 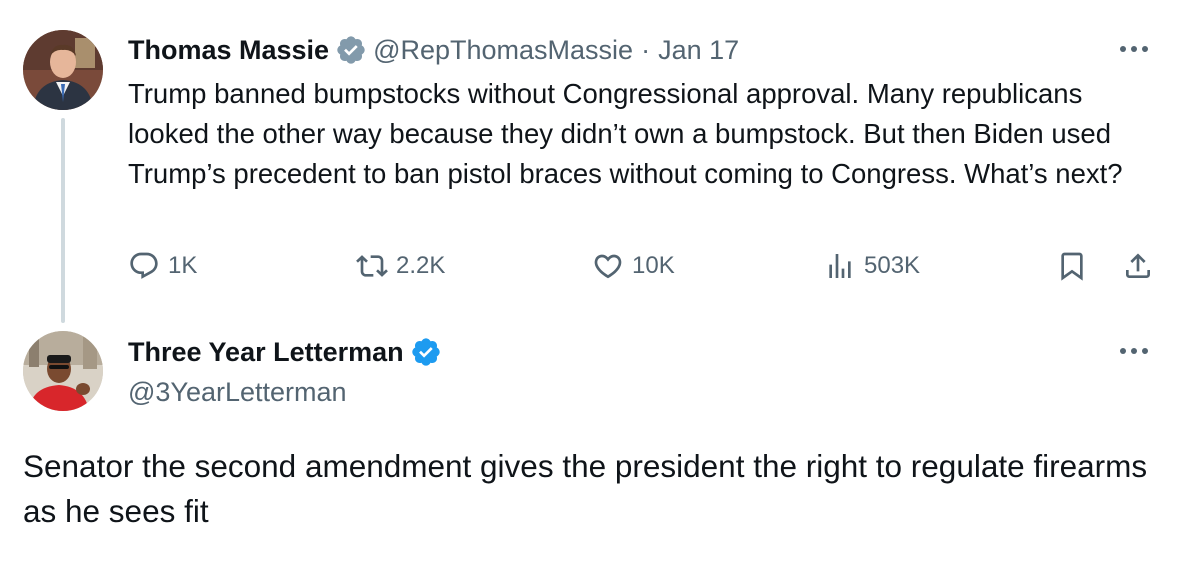 I want to click on repost-button: 2.2K, so click(x=400, y=266).